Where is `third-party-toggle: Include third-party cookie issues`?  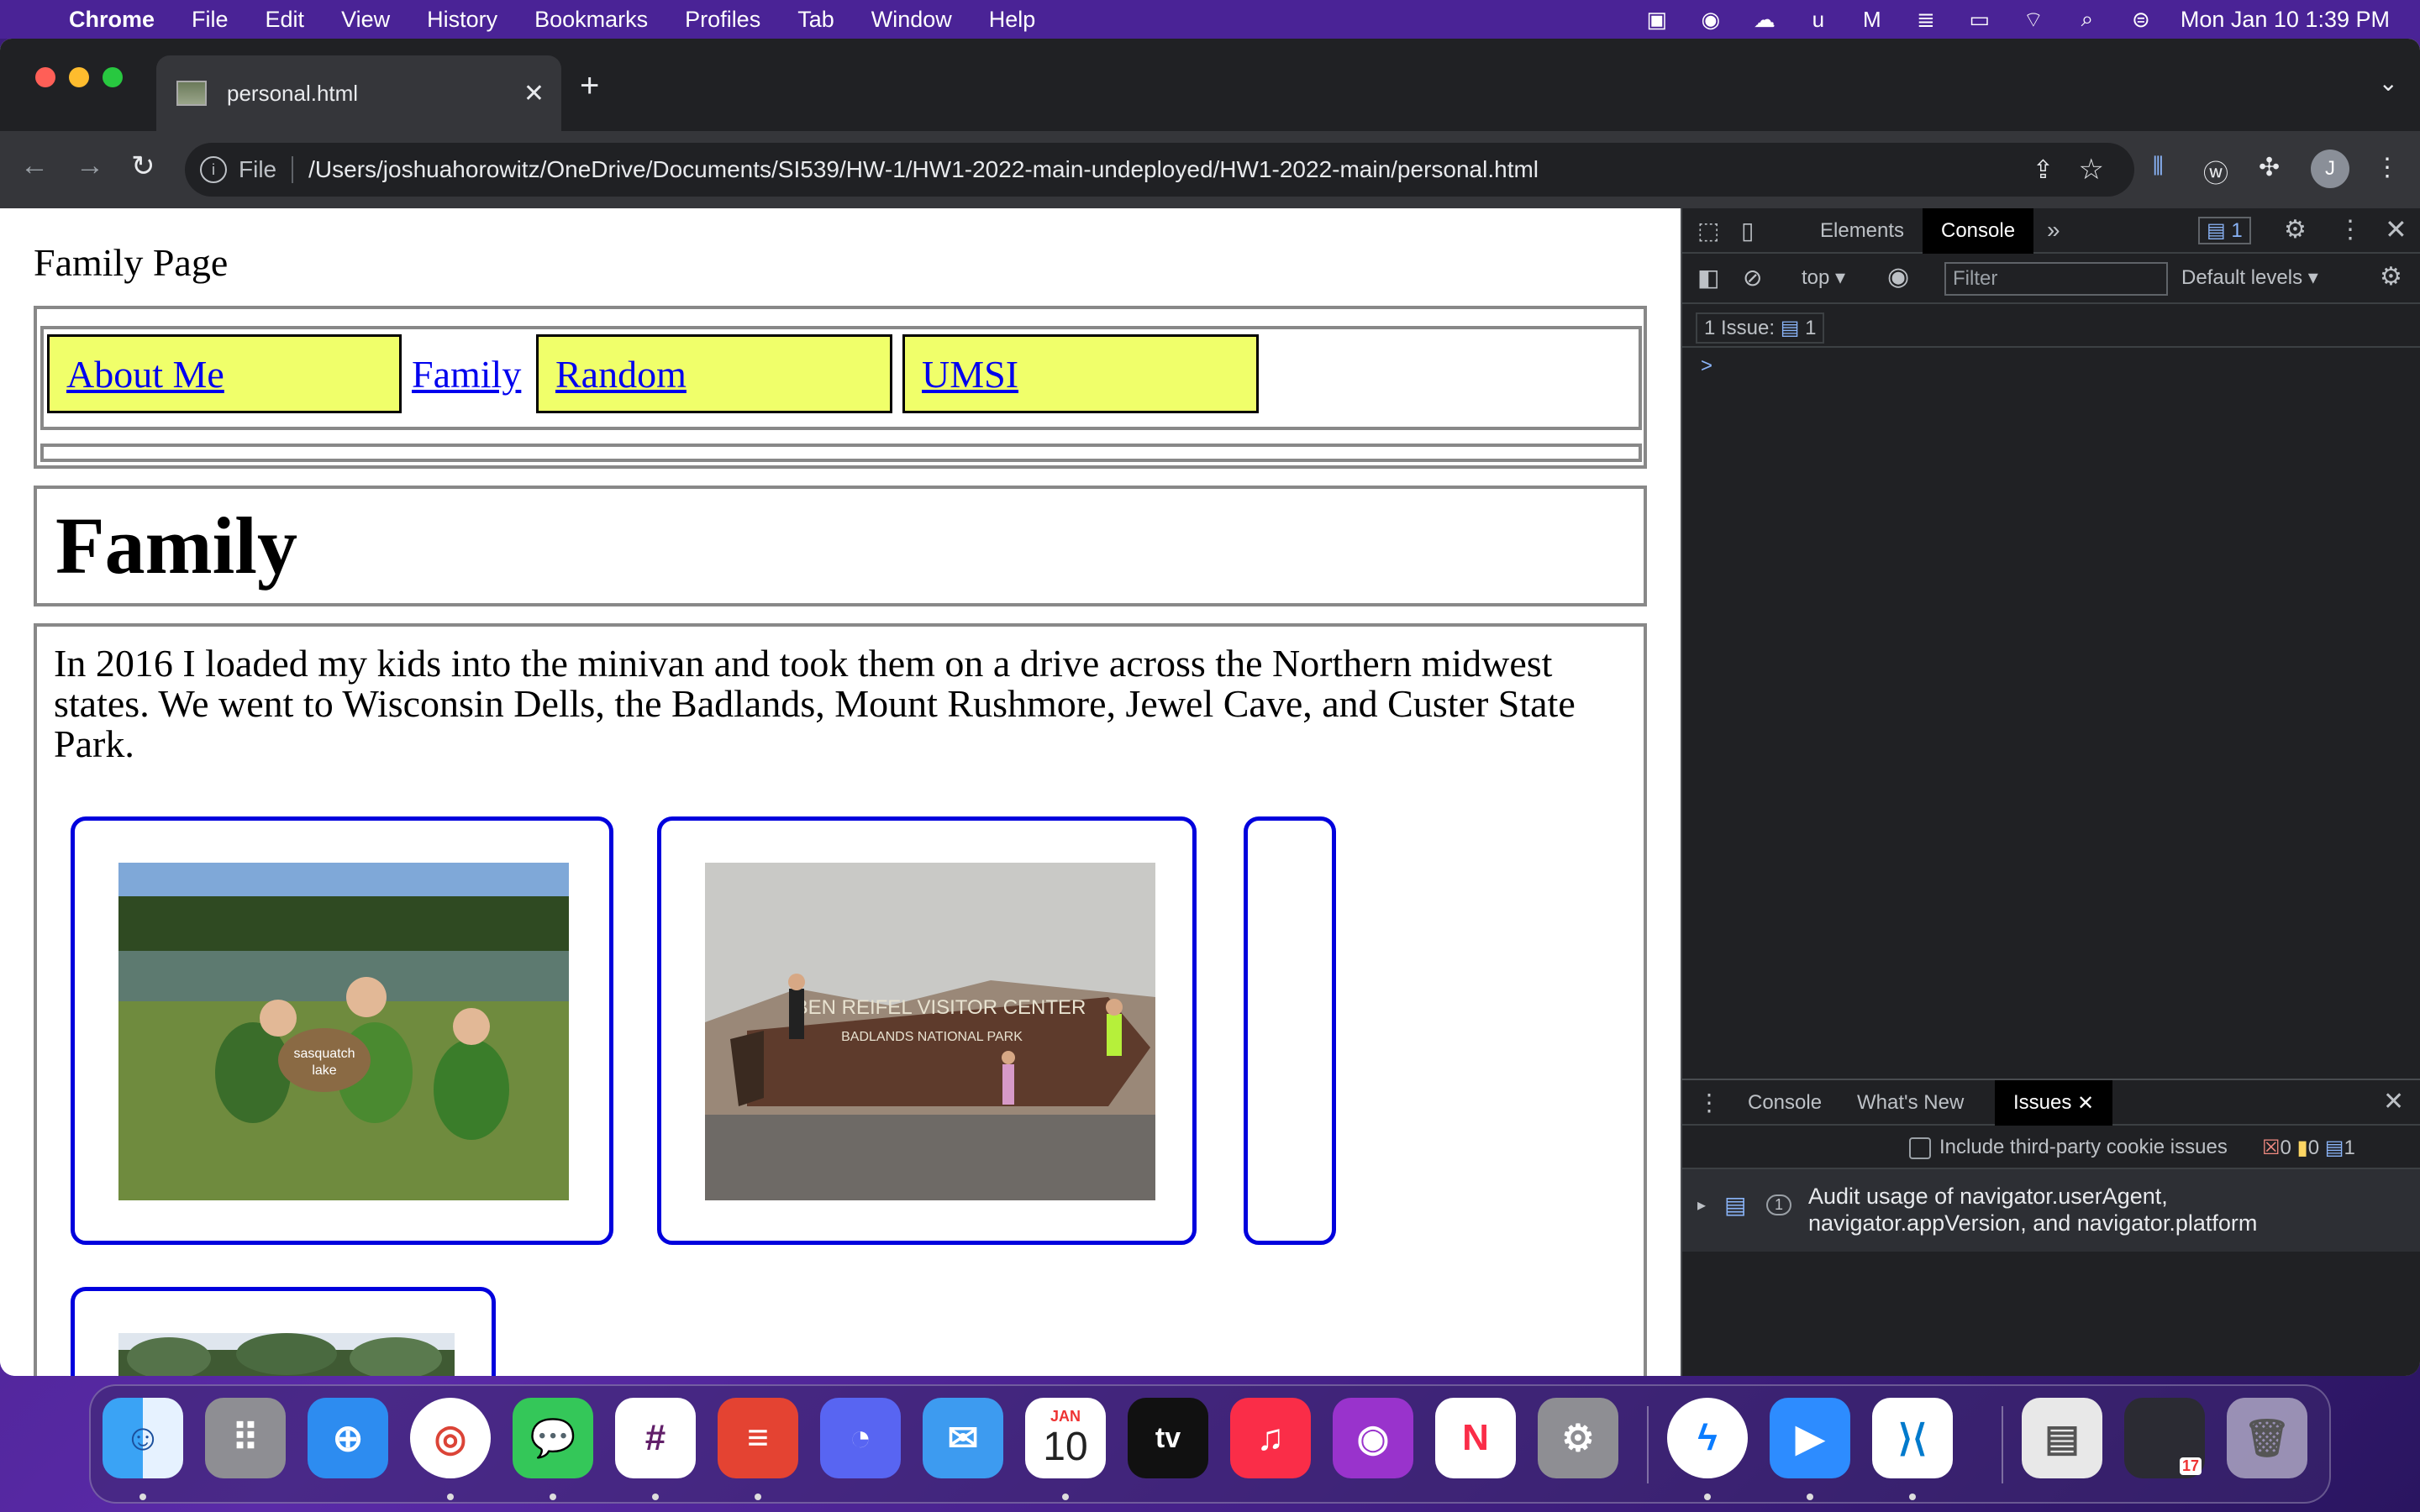 third-party-toggle: Include third-party cookie issues is located at coordinates (2068, 1147).